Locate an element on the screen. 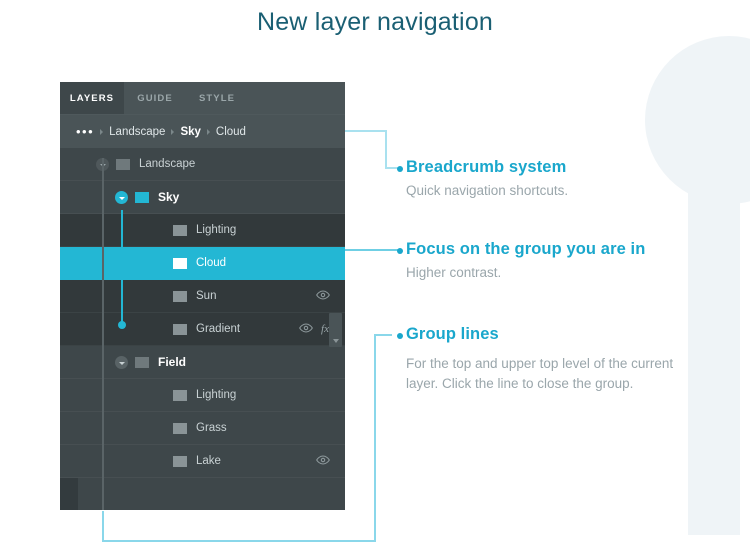 This screenshot has height=556, width=750. fx-effects-icon: fx is located at coordinates (325, 329).